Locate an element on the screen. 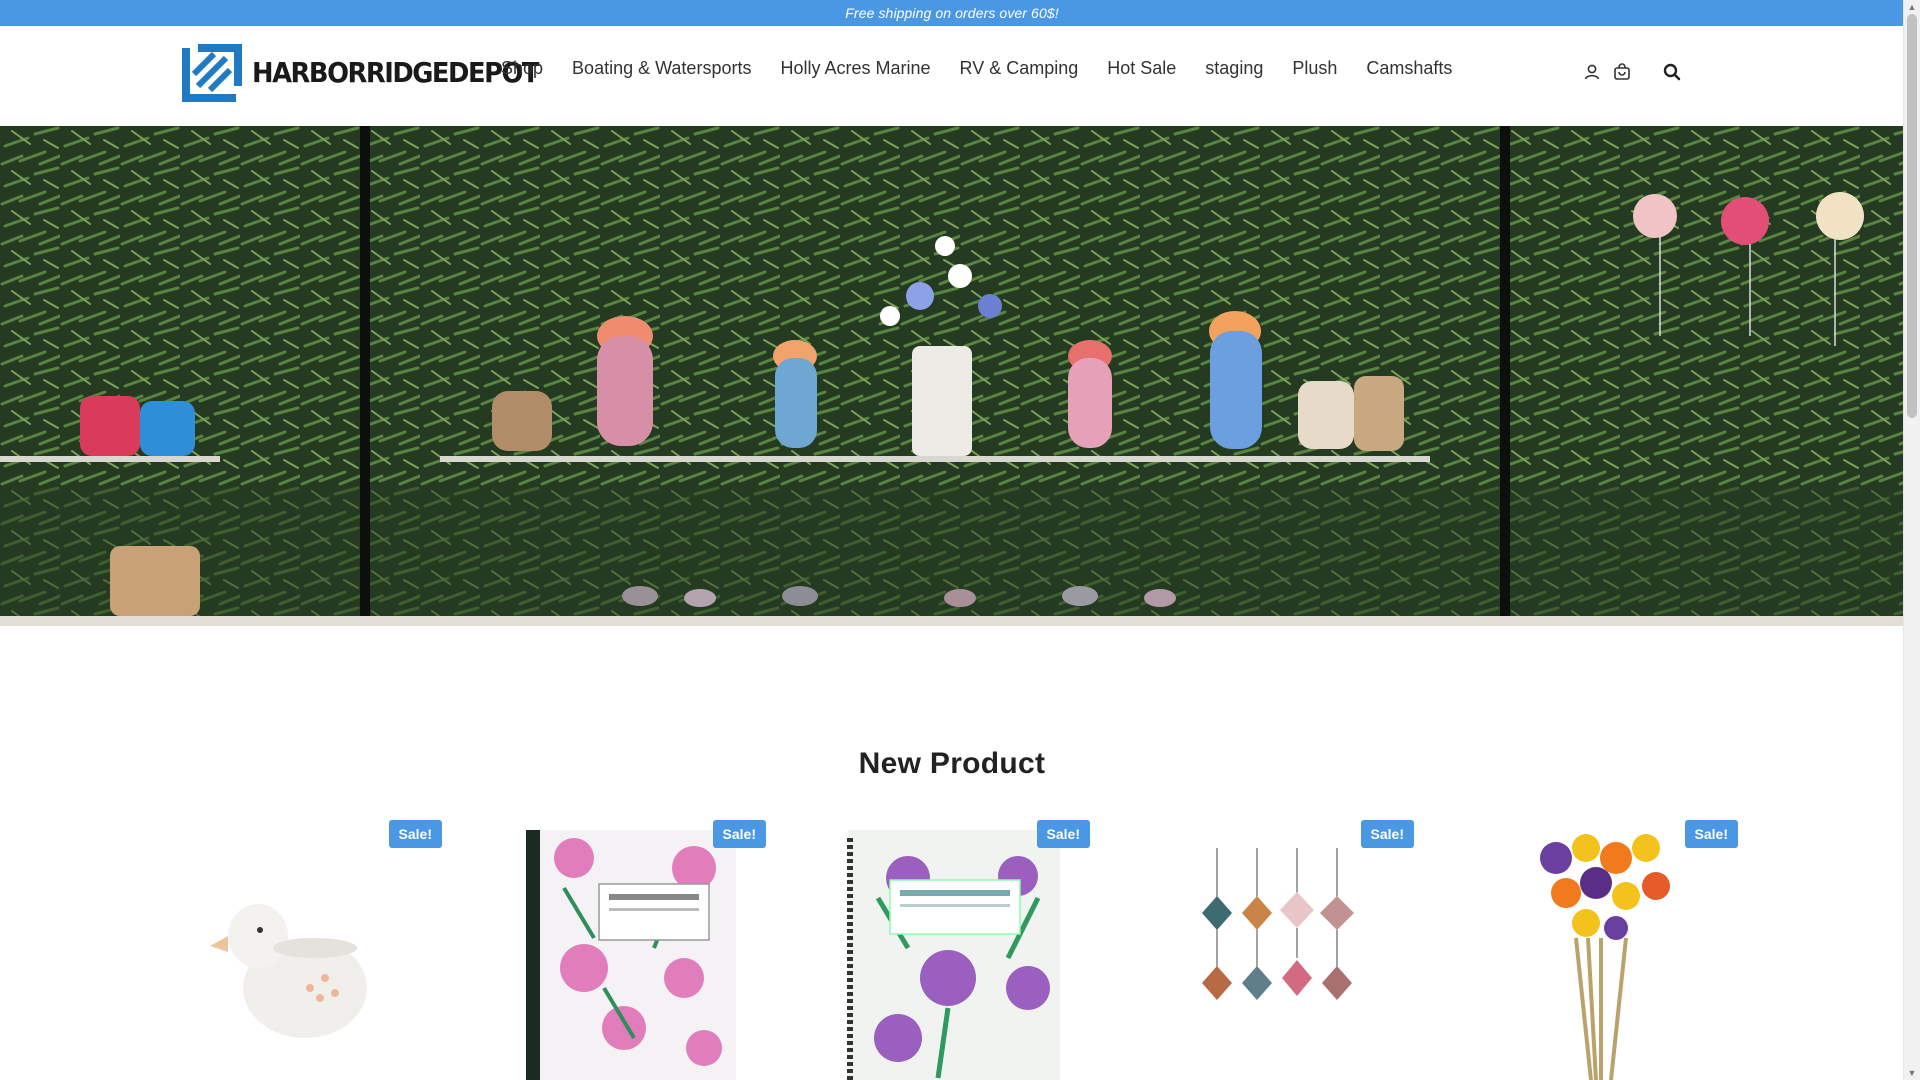 The image size is (1920, 1080). scroll-down-arrow-icon: ▼ is located at coordinates (1912, 1073).